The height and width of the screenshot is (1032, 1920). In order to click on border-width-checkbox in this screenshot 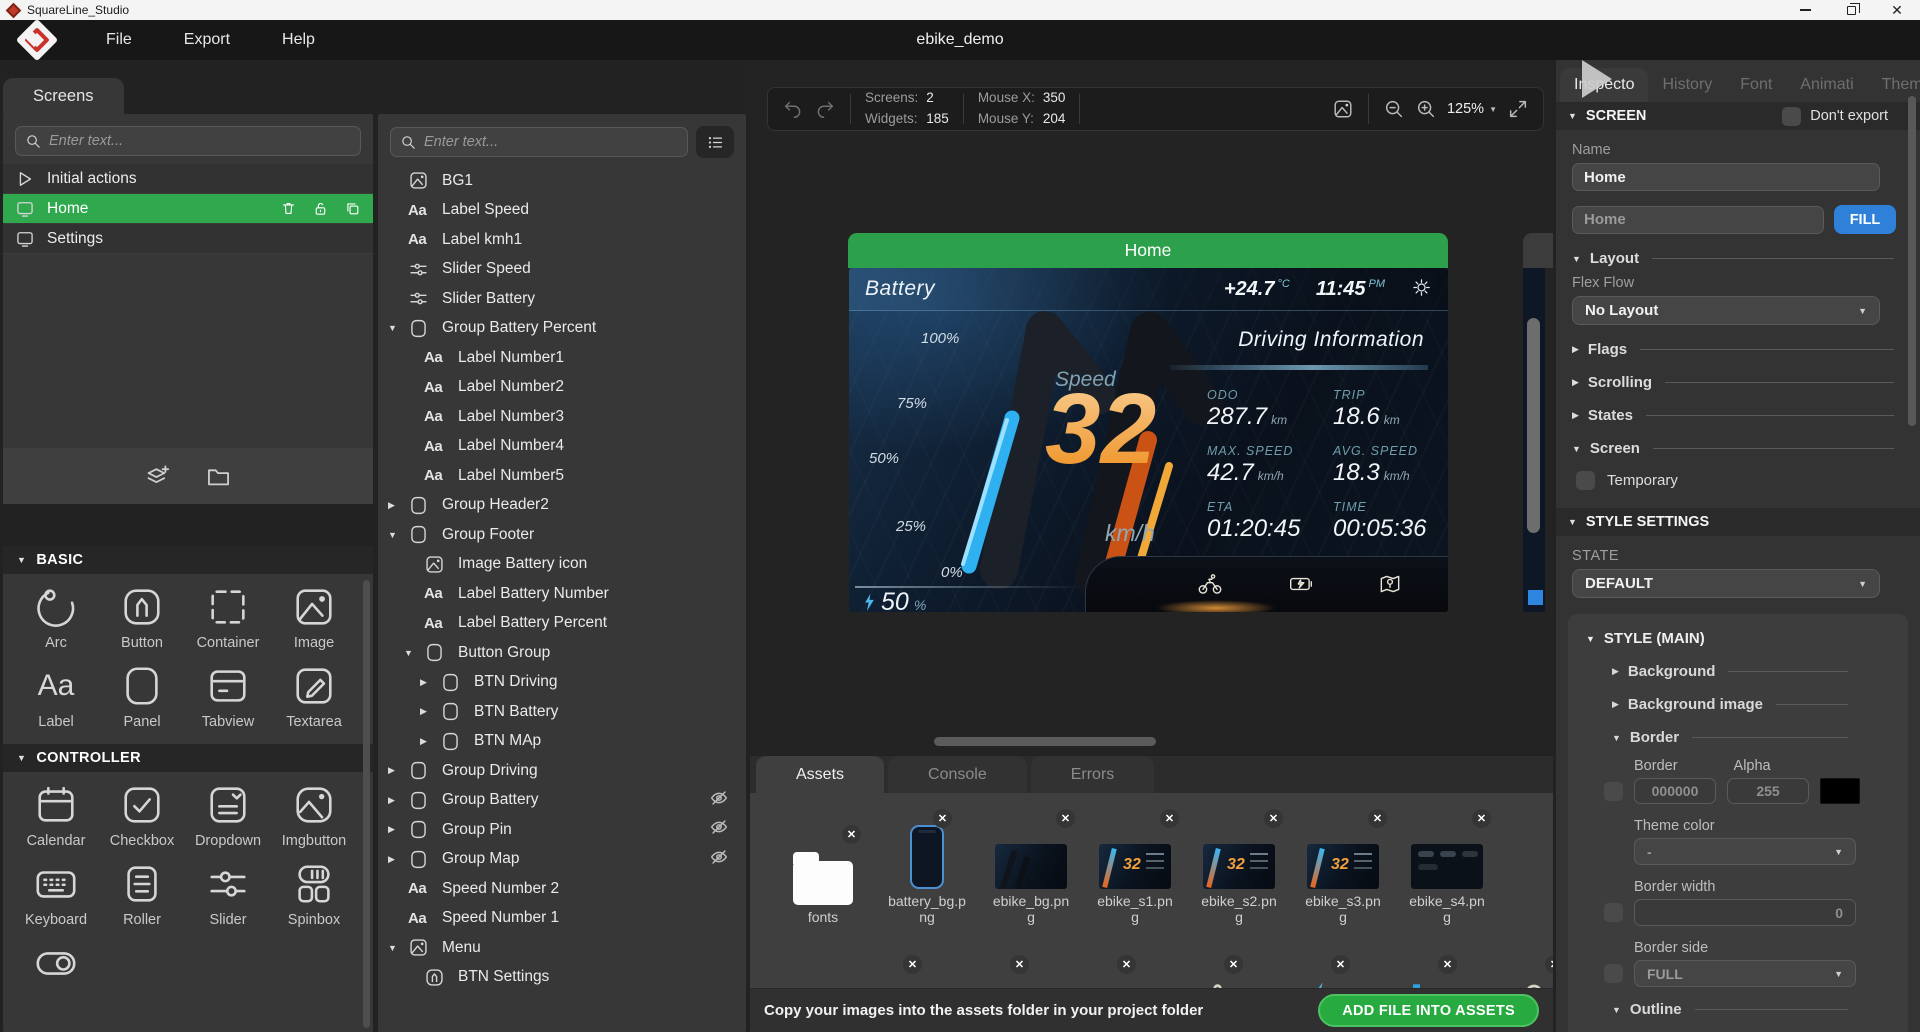, I will do `click(1613, 912)`.